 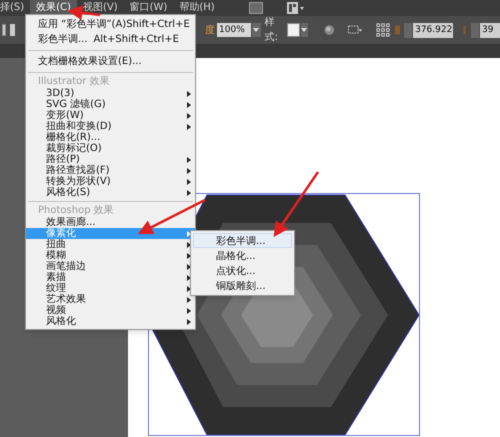 I want to click on menu-item: 彩色半调... Alt+Shift+Ctrl+E, so click(x=110, y=39).